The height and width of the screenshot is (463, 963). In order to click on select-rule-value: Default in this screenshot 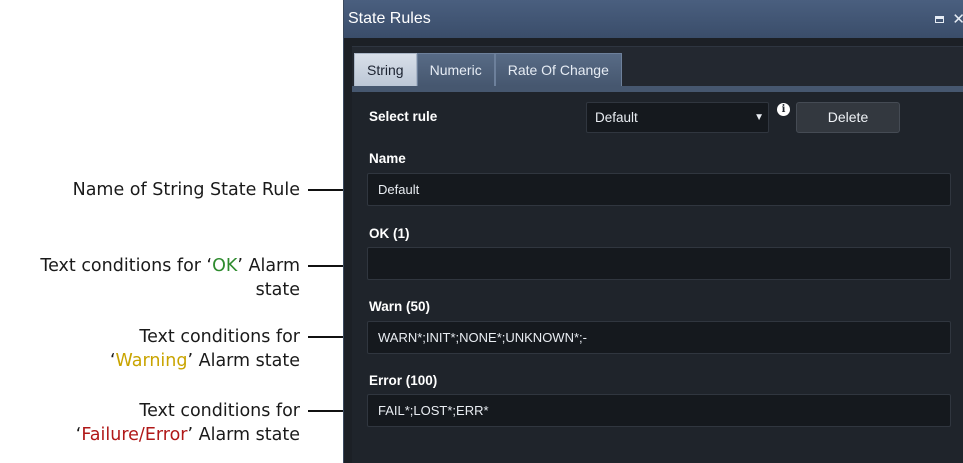, I will do `click(616, 117)`.